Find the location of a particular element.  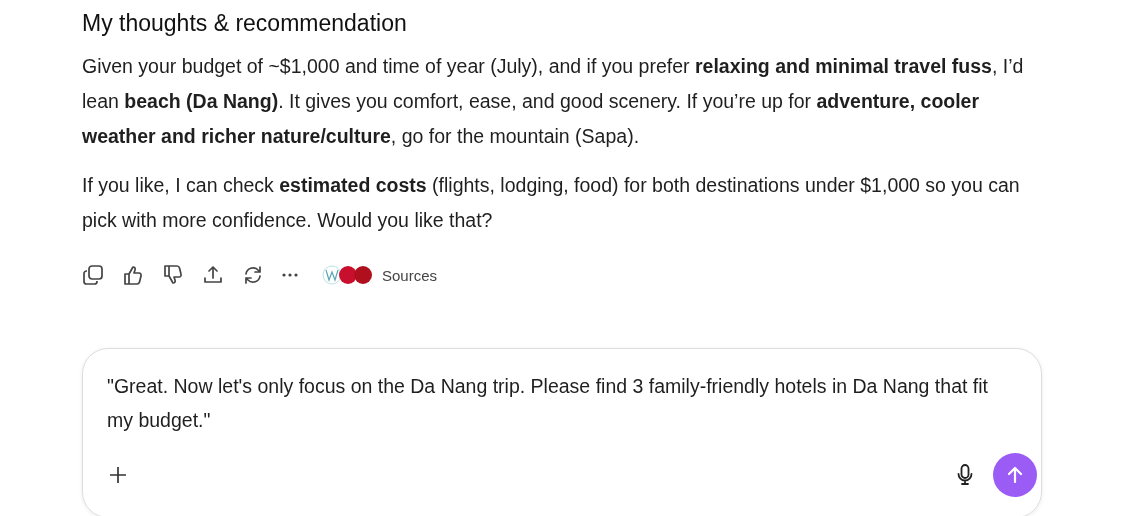

thumbs-up-icon is located at coordinates (133, 275).